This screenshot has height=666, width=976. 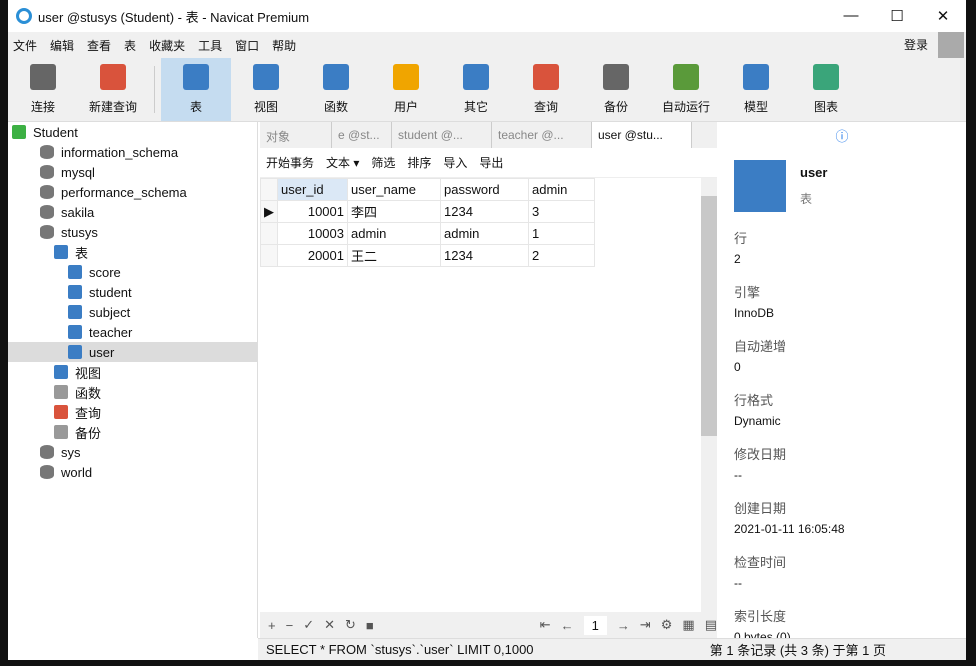 I want to click on tree-item: user, so click(x=132, y=352).